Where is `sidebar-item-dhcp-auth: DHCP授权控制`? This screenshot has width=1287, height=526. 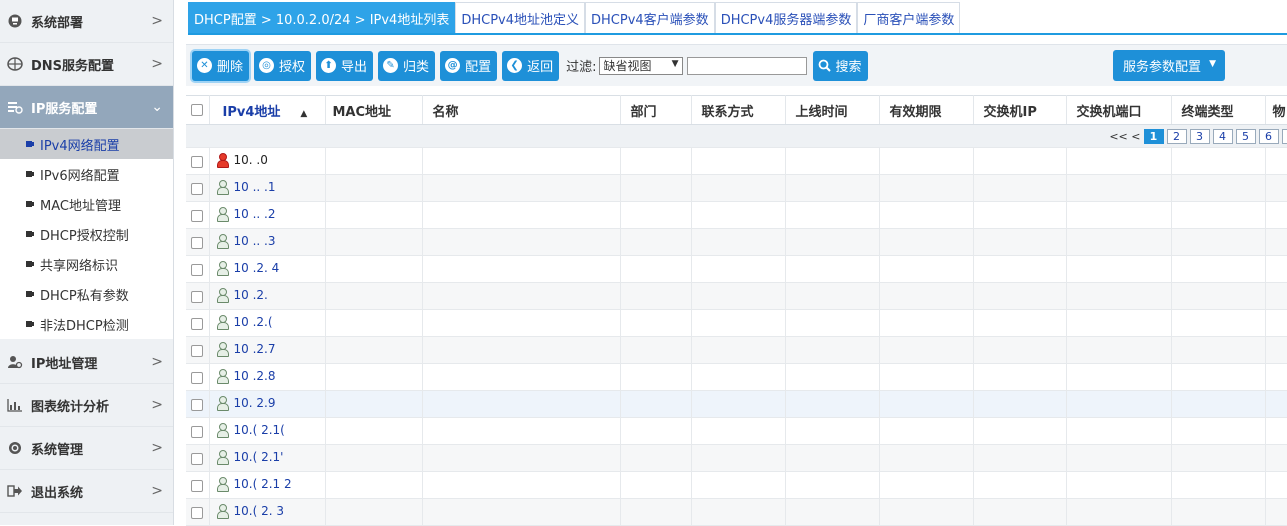 sidebar-item-dhcp-auth: DHCP授权控制 is located at coordinates (86, 234).